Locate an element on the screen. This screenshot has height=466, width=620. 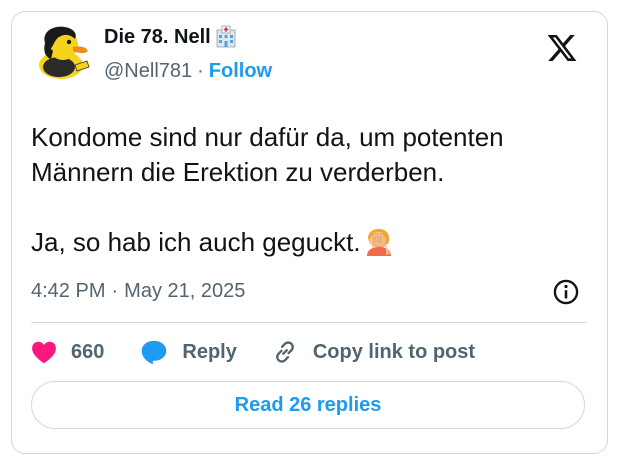
x-logo-icon is located at coordinates (562, 48).